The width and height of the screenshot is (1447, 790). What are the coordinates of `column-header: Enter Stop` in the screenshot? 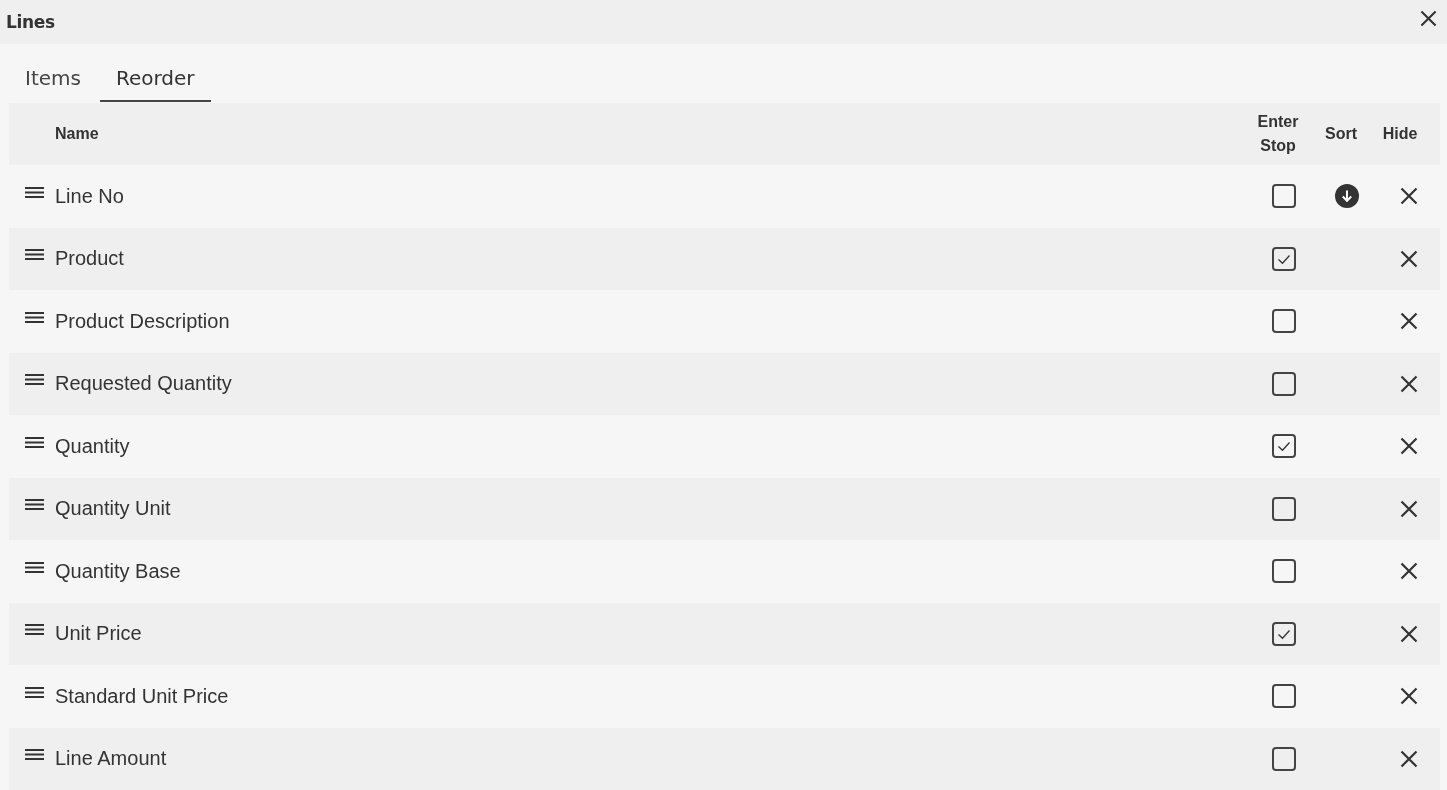 It's located at (1278, 134).